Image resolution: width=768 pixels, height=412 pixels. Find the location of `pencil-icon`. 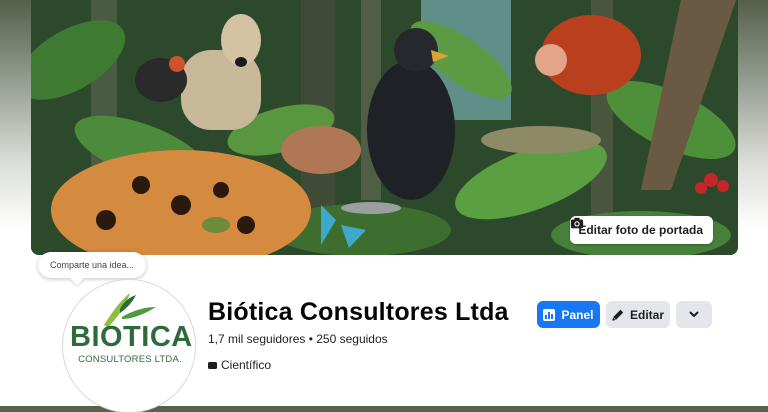

pencil-icon is located at coordinates (618, 315).